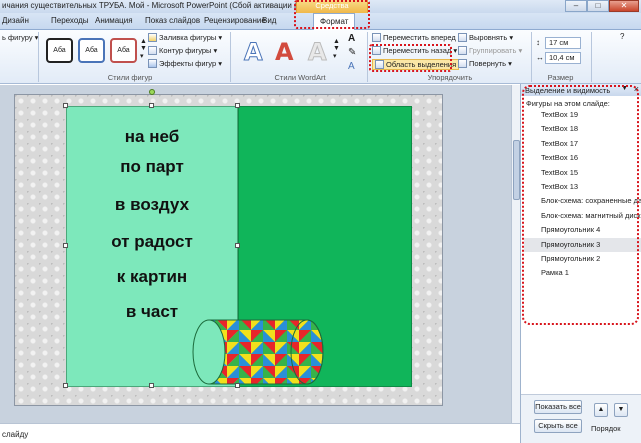 The height and width of the screenshot is (443, 641). What do you see at coordinates (190, 63) in the screenshot?
I see `shape-effects-label: Эффекты фигур ▾` at bounding box center [190, 63].